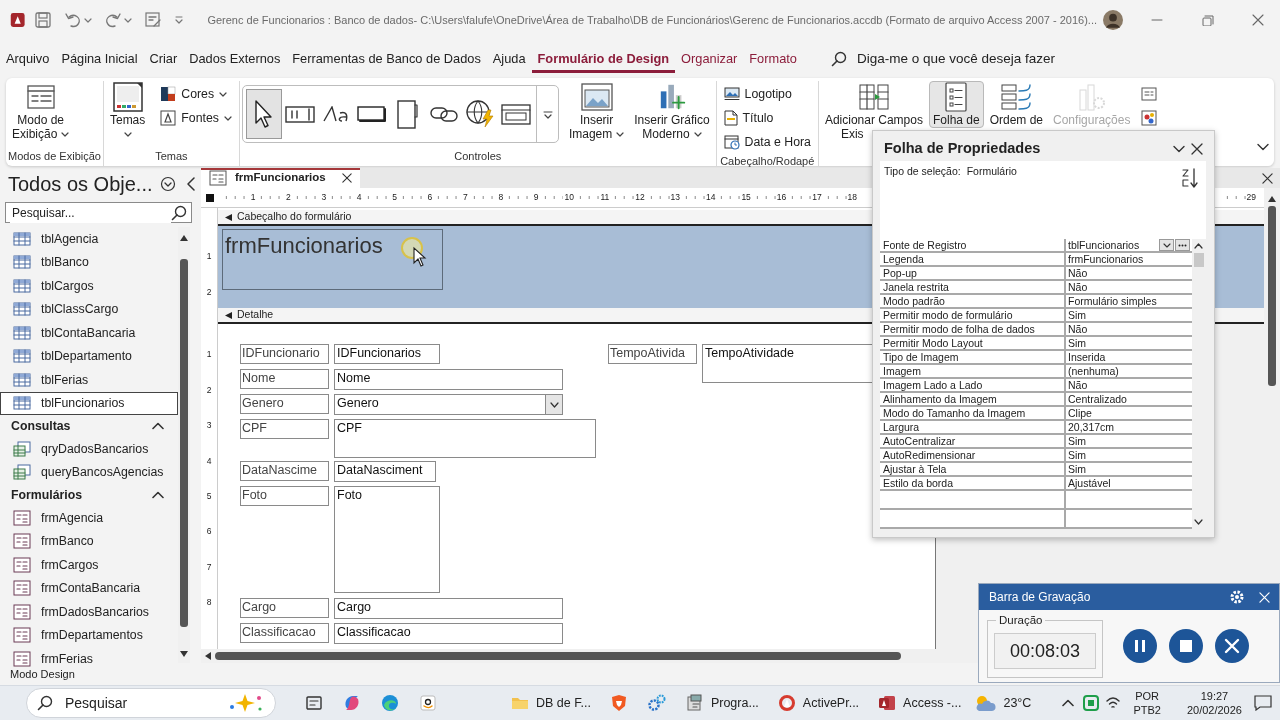 This screenshot has height=720, width=1280. I want to click on nav-item: qryDadosBancarios, so click(89, 449).